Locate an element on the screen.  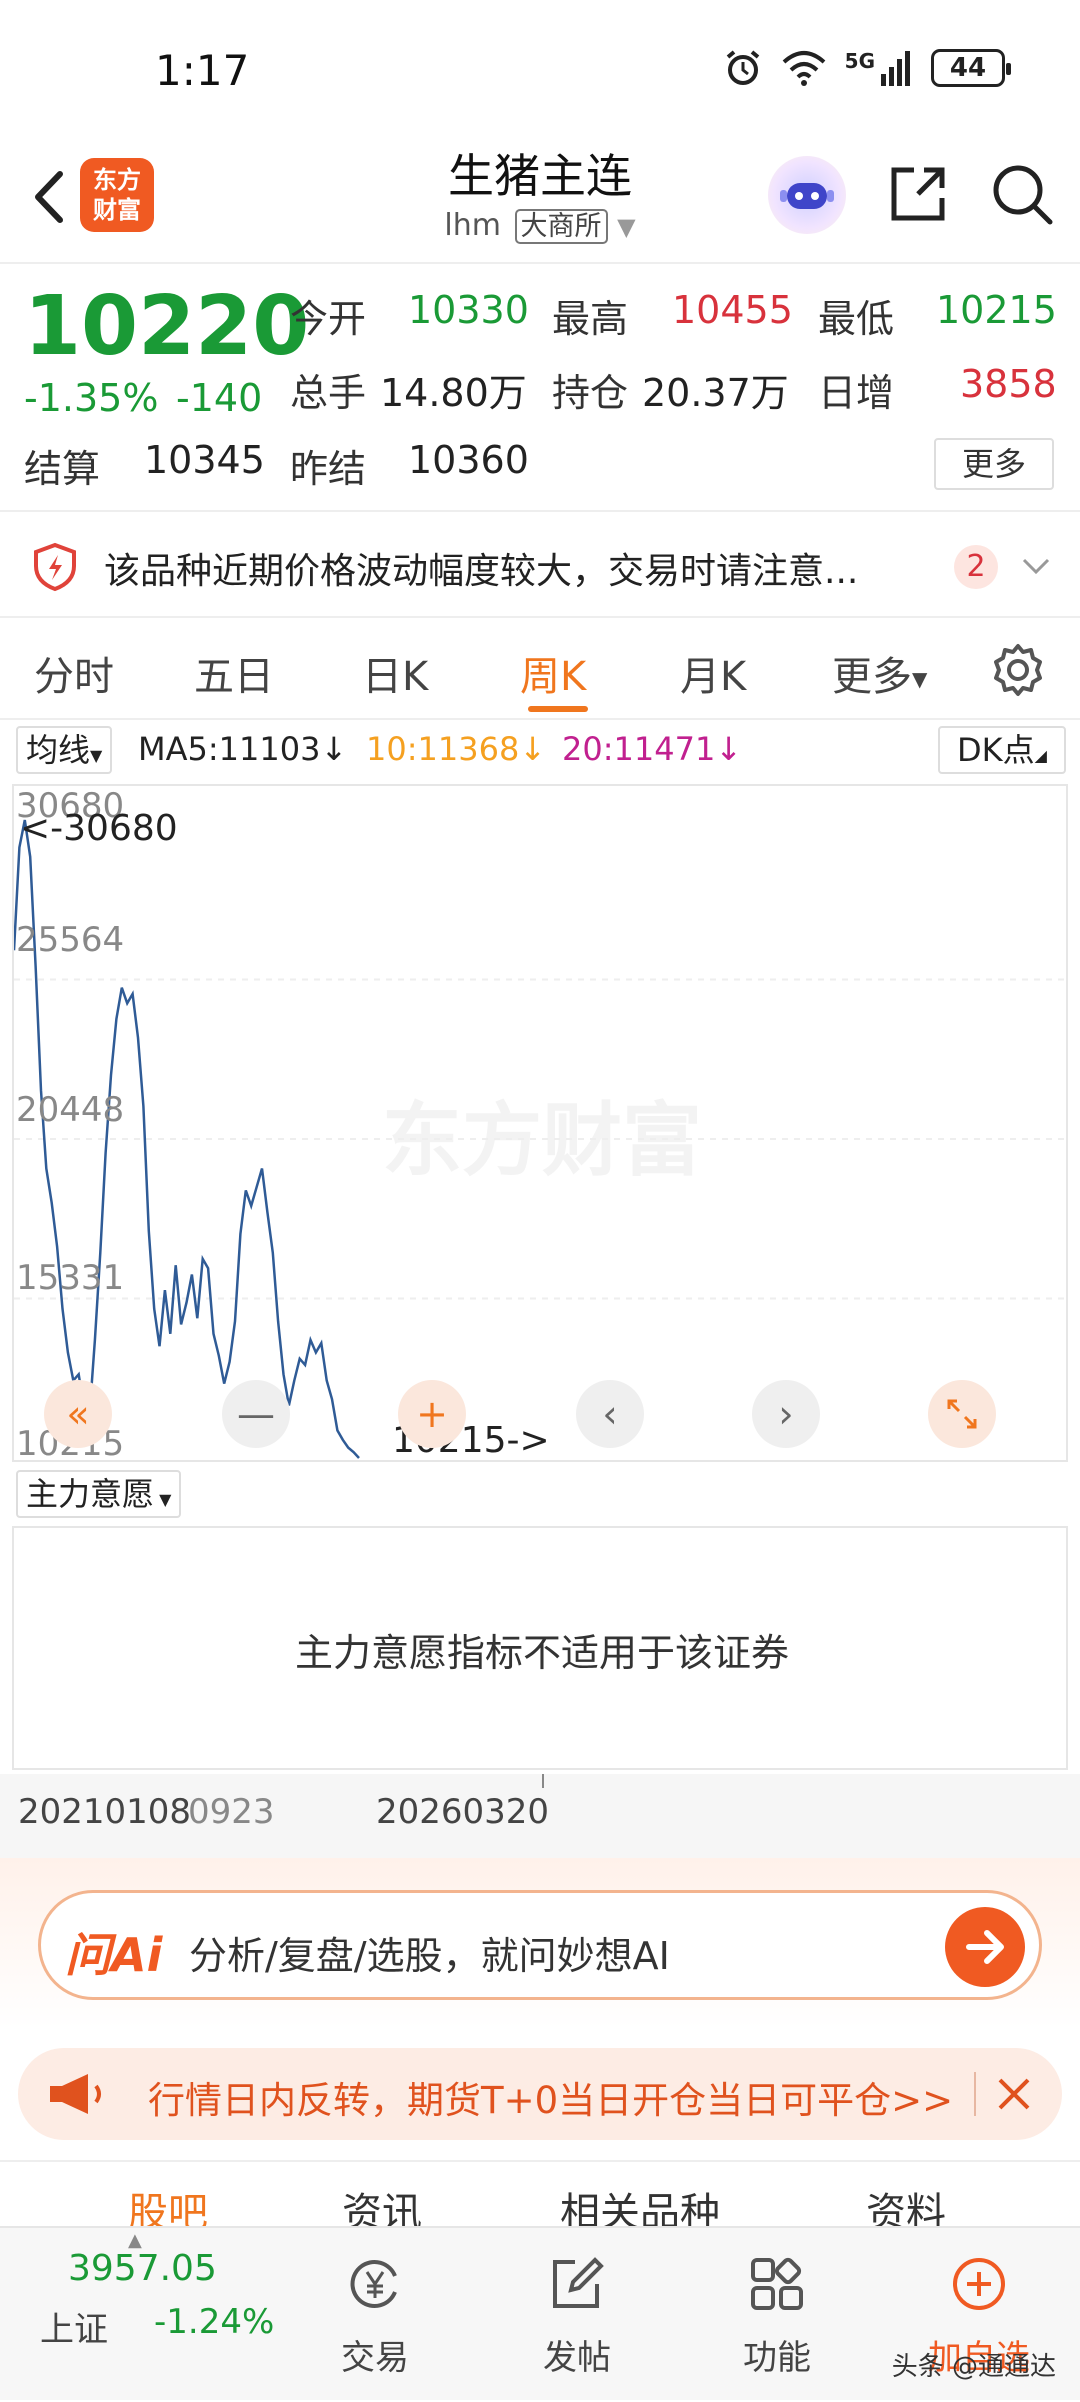
risk-notice: 该品种近期价格波动幅度较大，交易时请注意... 2 is located at coordinates (540, 564).